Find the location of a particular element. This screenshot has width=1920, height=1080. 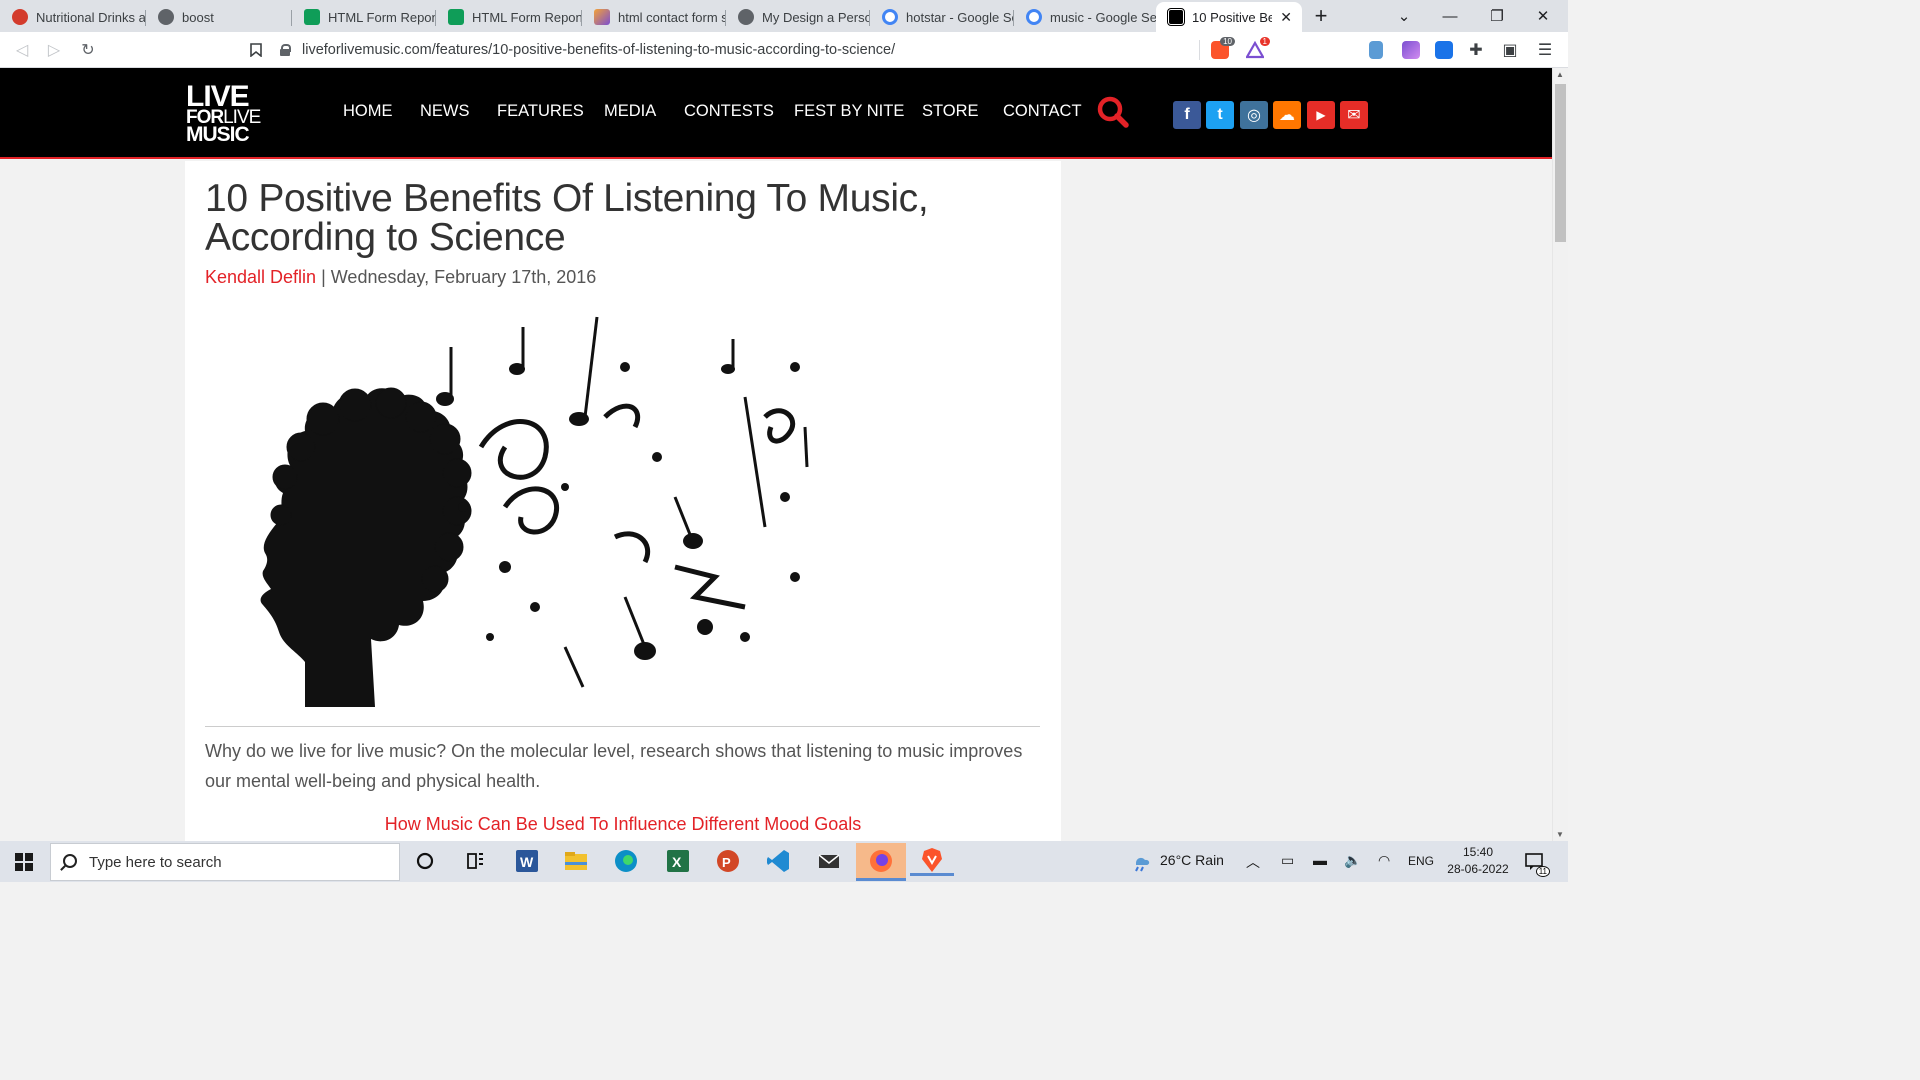

tab-title: My Design a Person is located at coordinates (816, 17).